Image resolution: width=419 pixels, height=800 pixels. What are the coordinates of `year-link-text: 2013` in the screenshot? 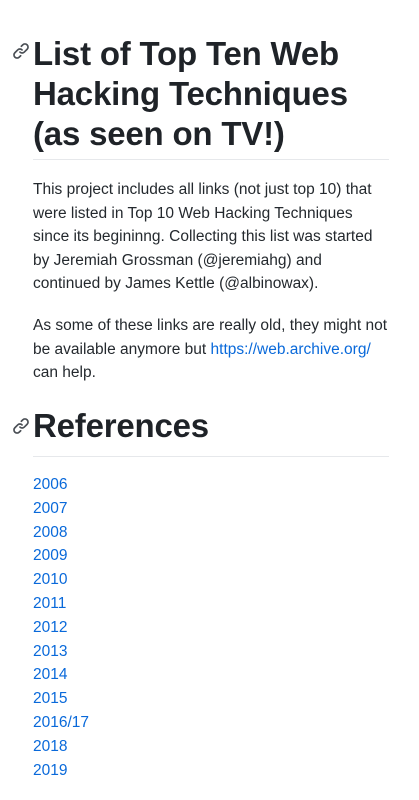 It's located at (50, 651).